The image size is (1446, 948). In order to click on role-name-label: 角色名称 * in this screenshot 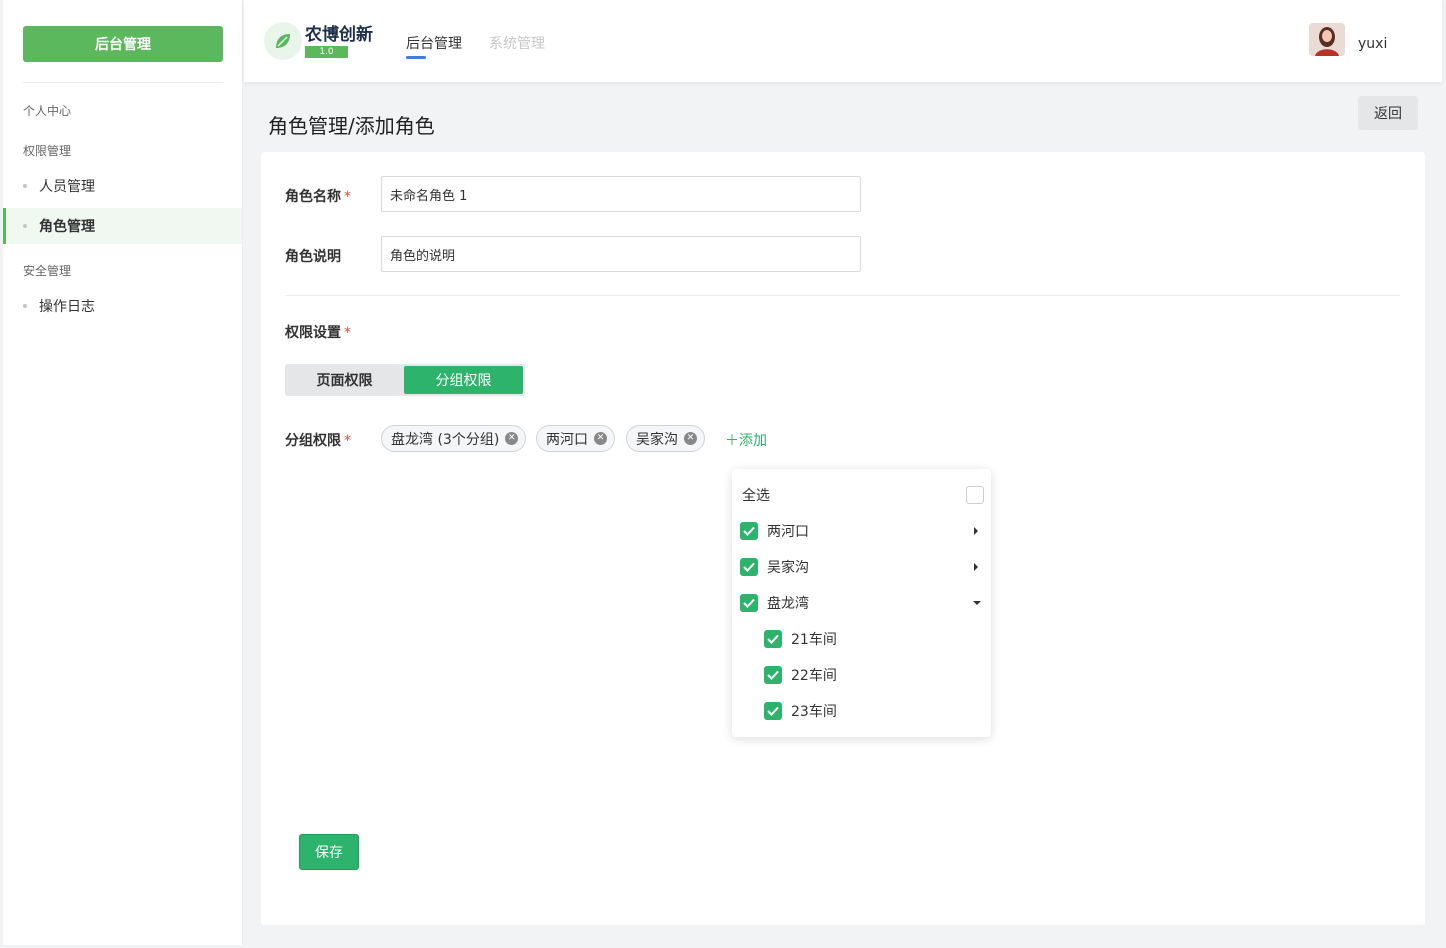, I will do `click(318, 197)`.